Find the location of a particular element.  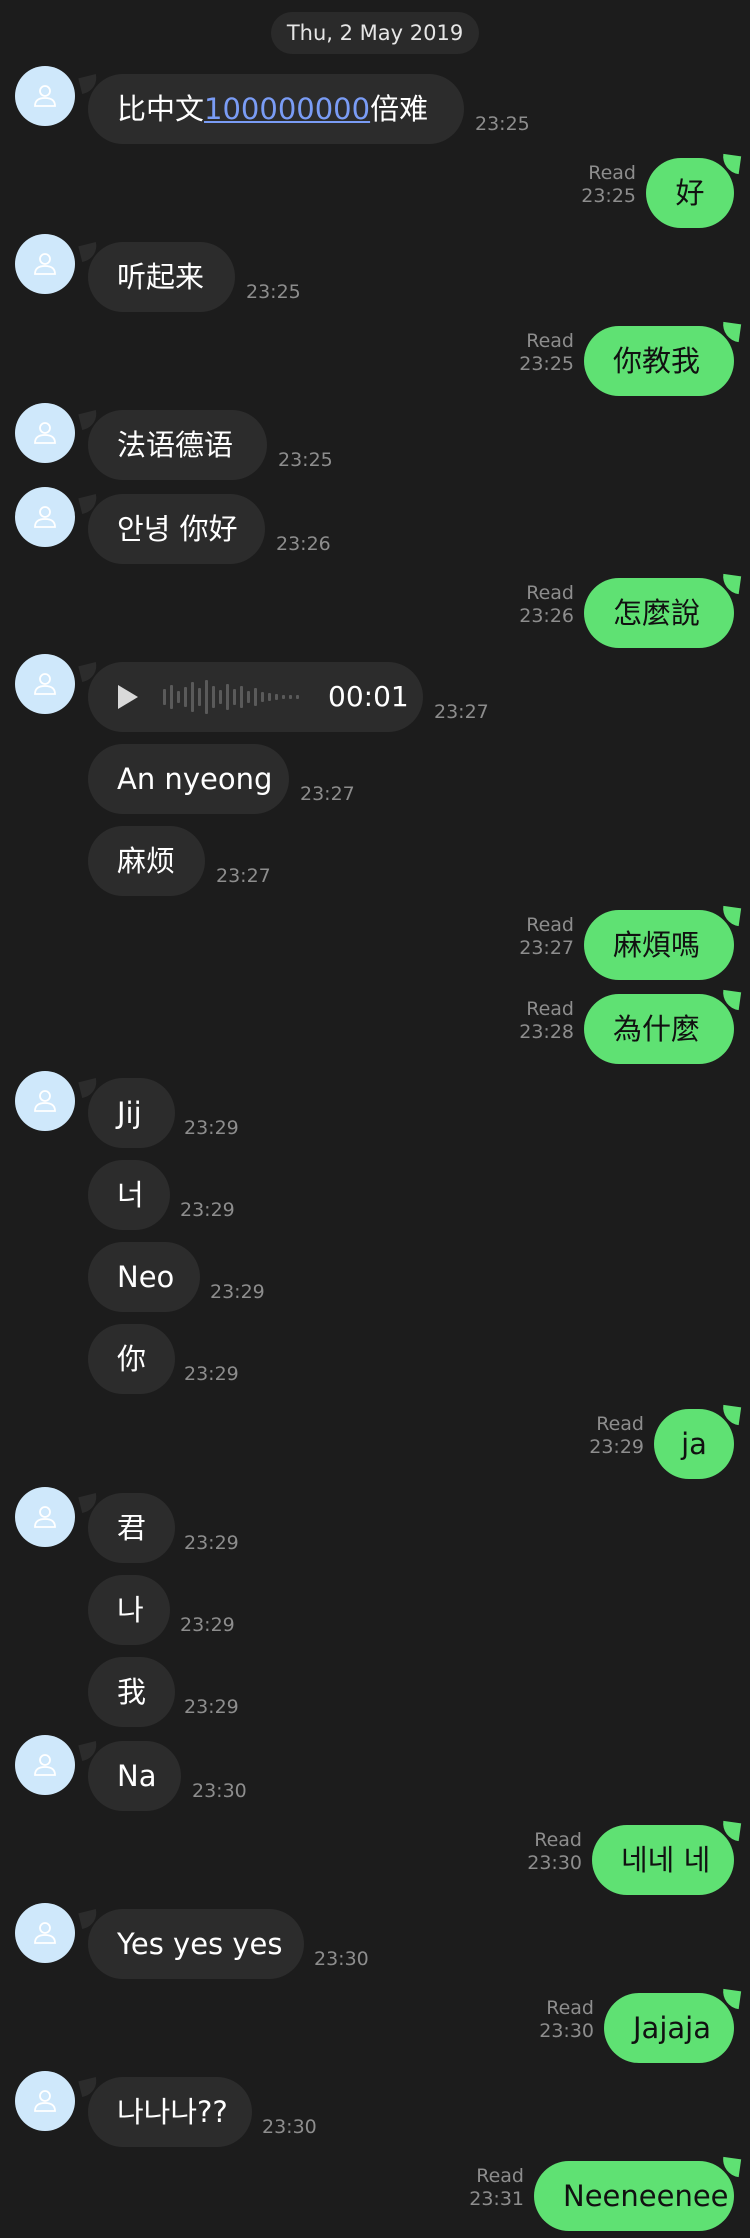

message-row-outgoing: Read 23:25 好 is located at coordinates (375, 193).